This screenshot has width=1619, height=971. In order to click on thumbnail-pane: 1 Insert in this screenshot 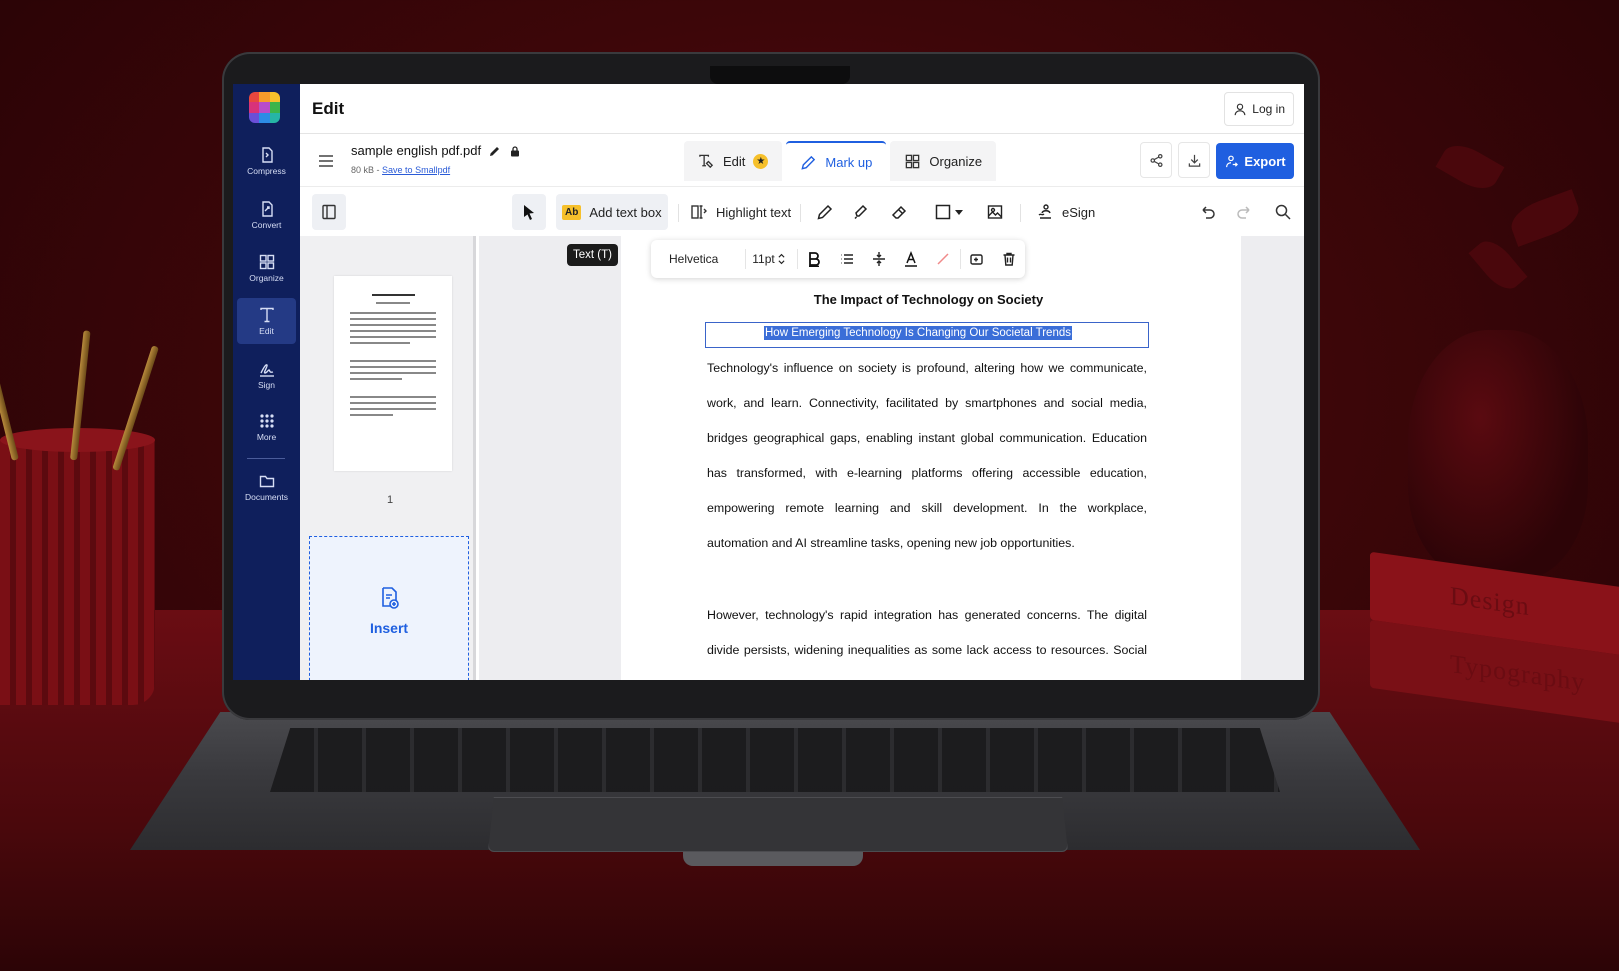, I will do `click(388, 458)`.